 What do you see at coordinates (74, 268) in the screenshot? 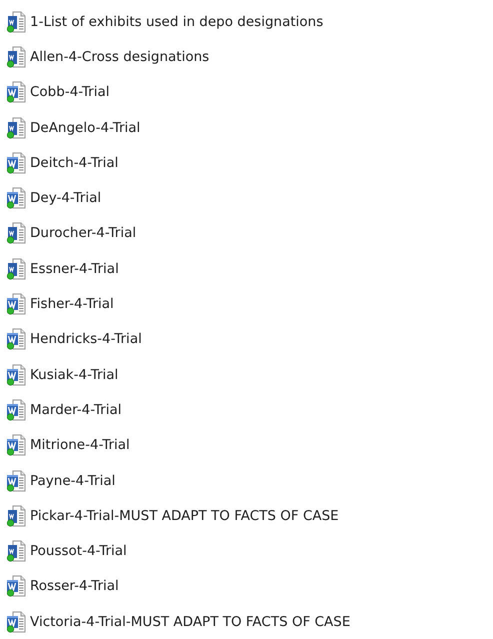
I see `file-name: Essner-4-Trial` at bounding box center [74, 268].